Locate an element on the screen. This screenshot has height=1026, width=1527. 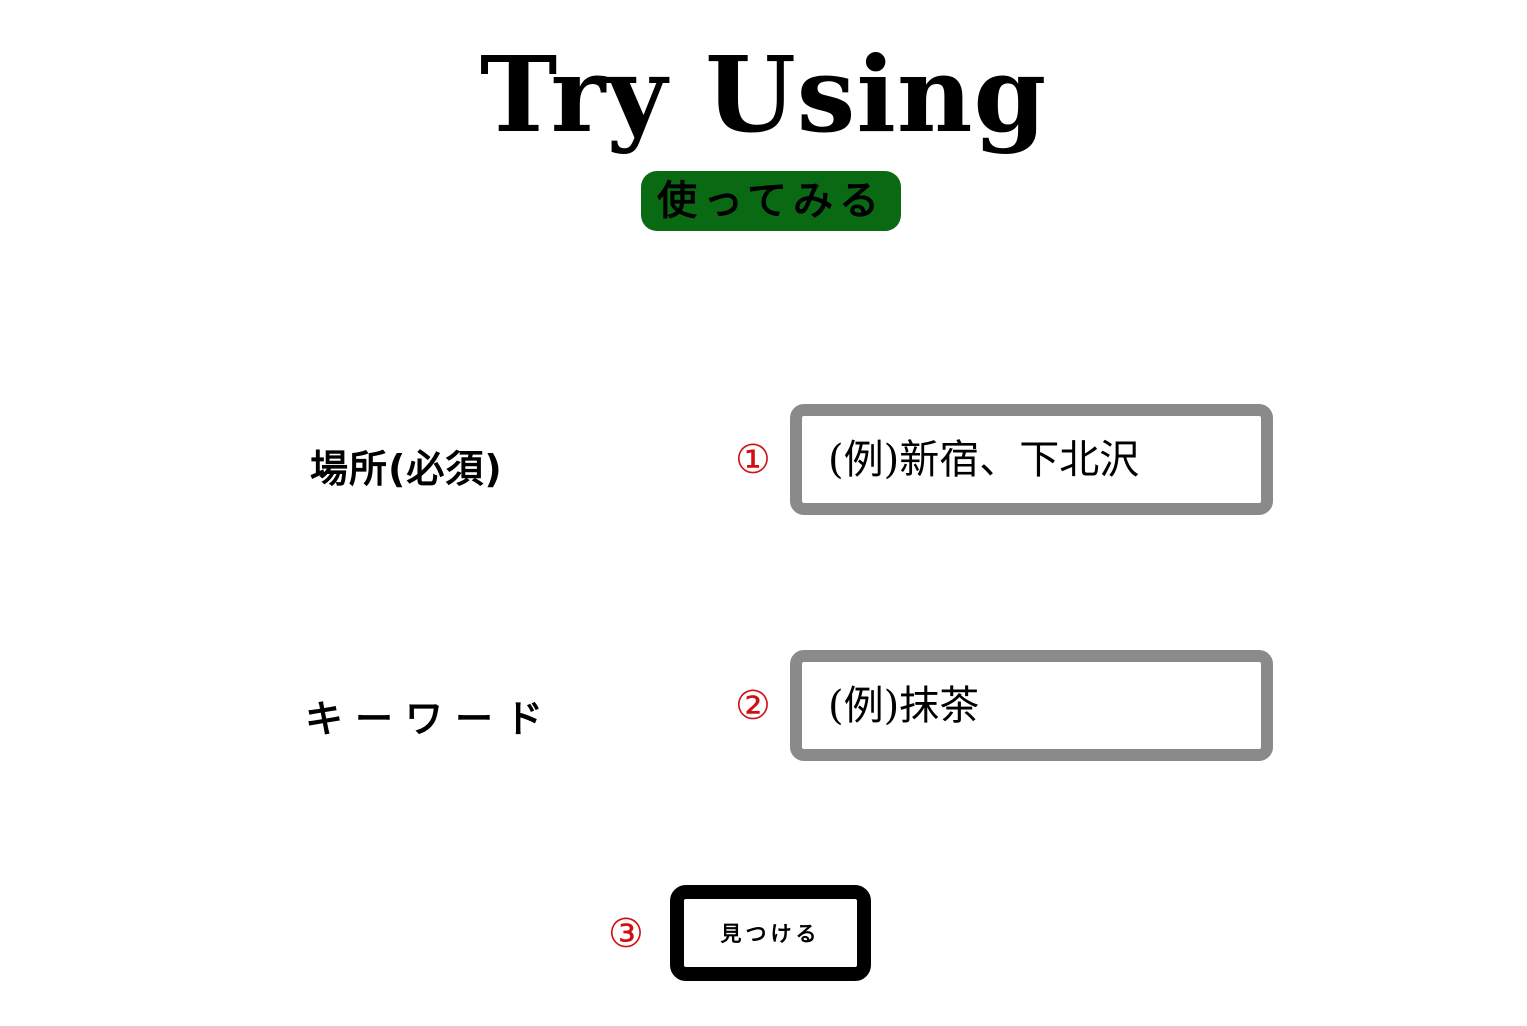
keyword-input-container is located at coordinates (1031, 705).